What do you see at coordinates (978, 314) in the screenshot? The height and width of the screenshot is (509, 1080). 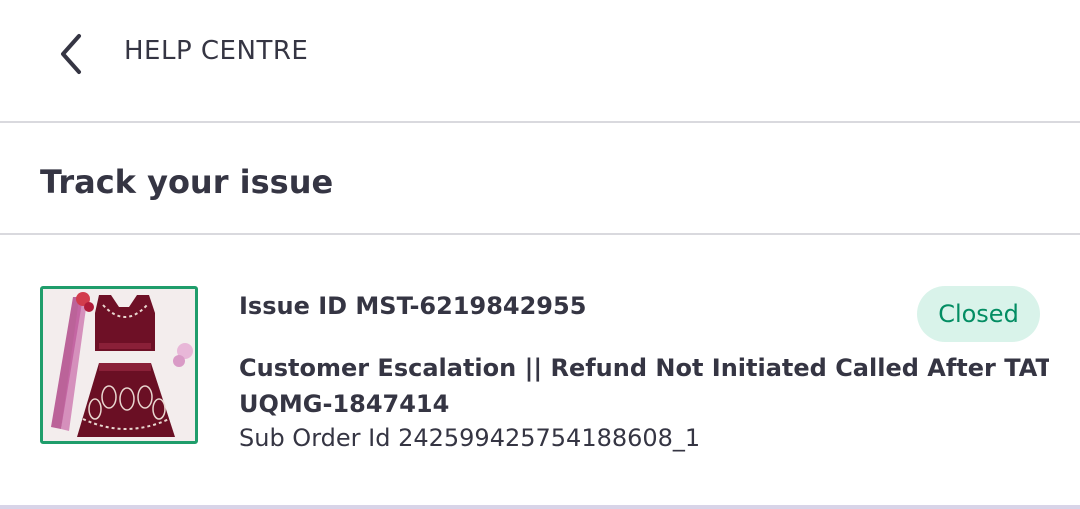 I see `status-badge: Closed` at bounding box center [978, 314].